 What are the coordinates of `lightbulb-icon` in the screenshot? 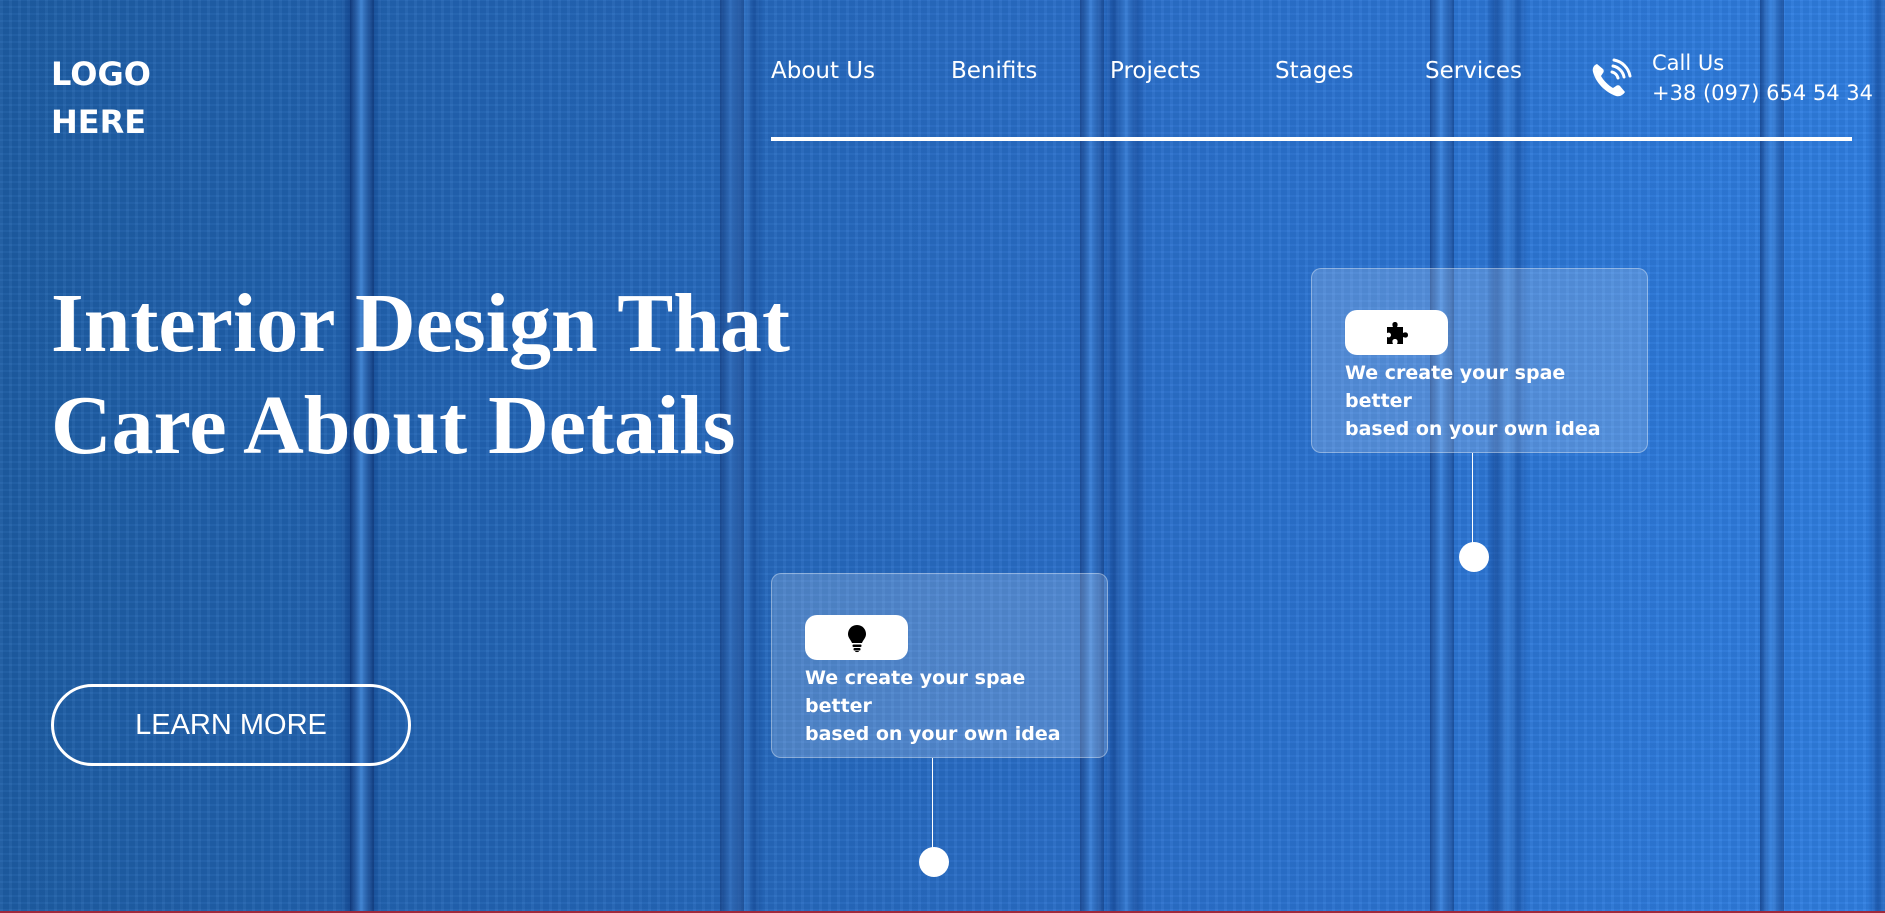 It's located at (856, 638).